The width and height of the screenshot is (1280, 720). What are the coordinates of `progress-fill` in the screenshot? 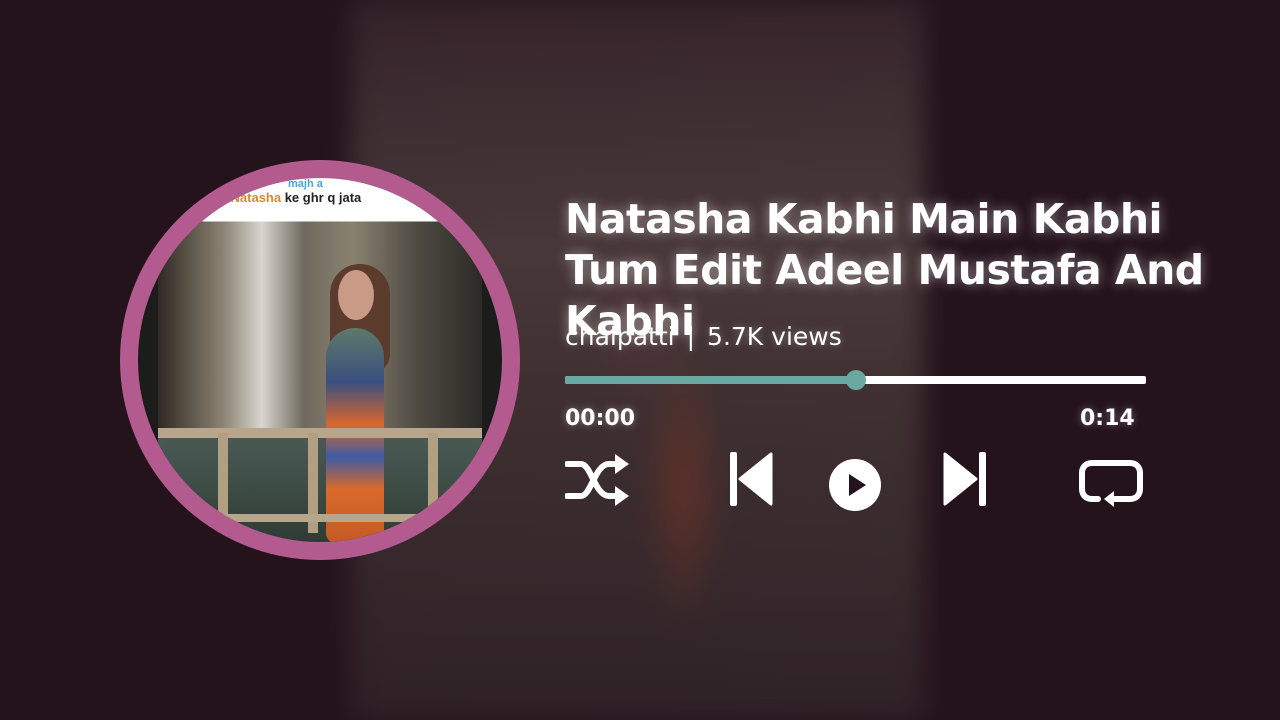 It's located at (710, 380).